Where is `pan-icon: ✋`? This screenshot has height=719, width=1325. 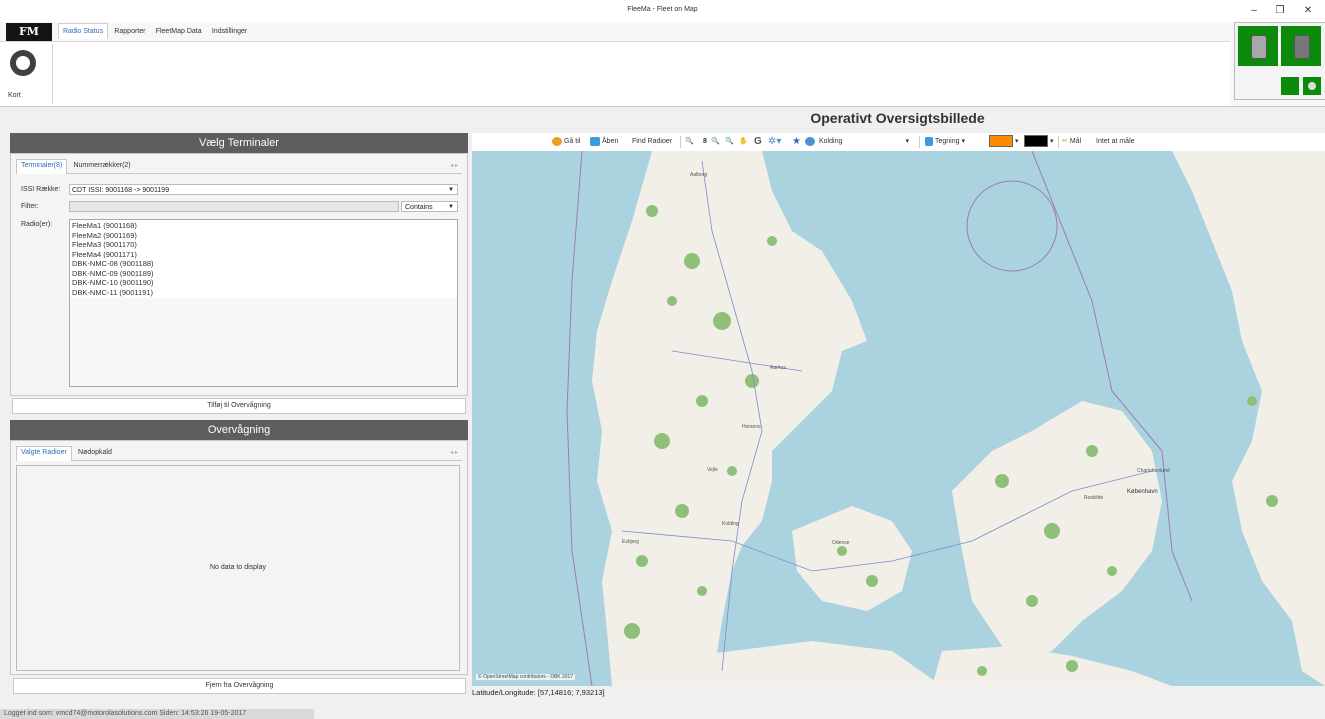 pan-icon: ✋ is located at coordinates (743, 142).